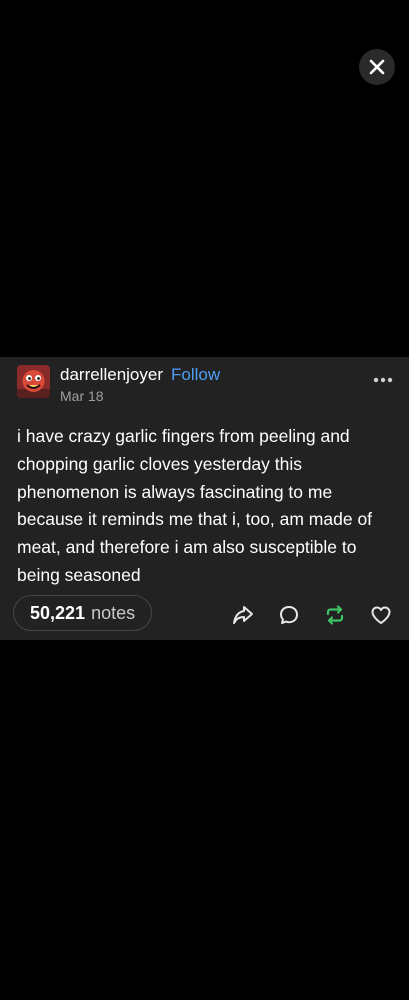 The image size is (409, 1000). Describe the element at coordinates (243, 615) in the screenshot. I see `share-icon` at that location.